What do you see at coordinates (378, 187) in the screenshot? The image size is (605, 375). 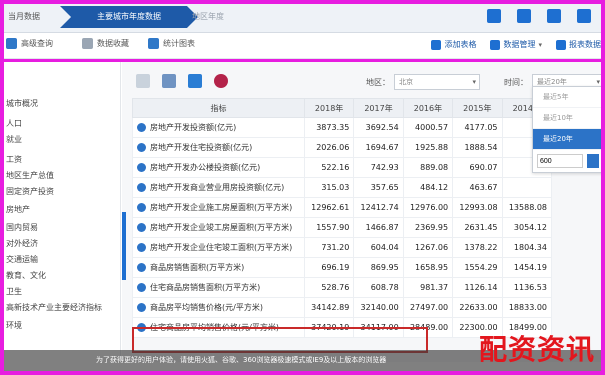 I see `value-cell: 357.65` at bounding box center [378, 187].